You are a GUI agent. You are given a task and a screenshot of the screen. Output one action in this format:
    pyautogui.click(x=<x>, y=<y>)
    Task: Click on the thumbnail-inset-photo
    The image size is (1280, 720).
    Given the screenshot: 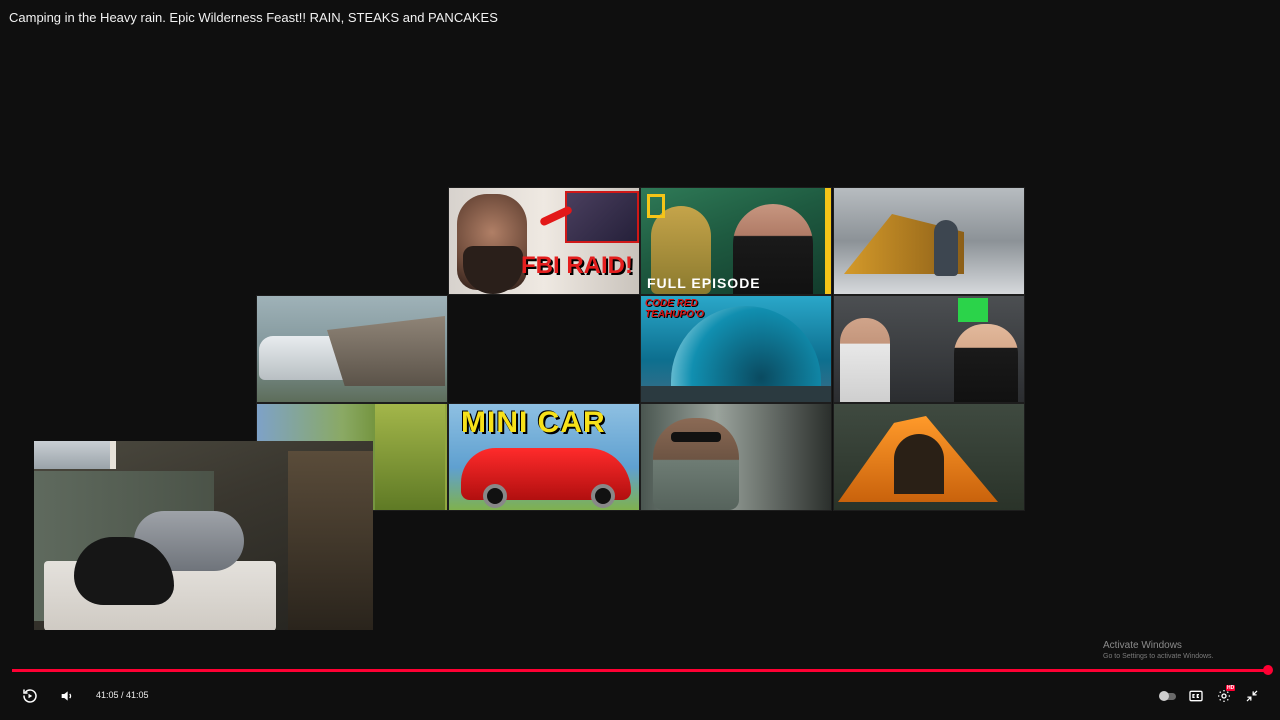 What is the action you would take?
    pyautogui.click(x=602, y=217)
    